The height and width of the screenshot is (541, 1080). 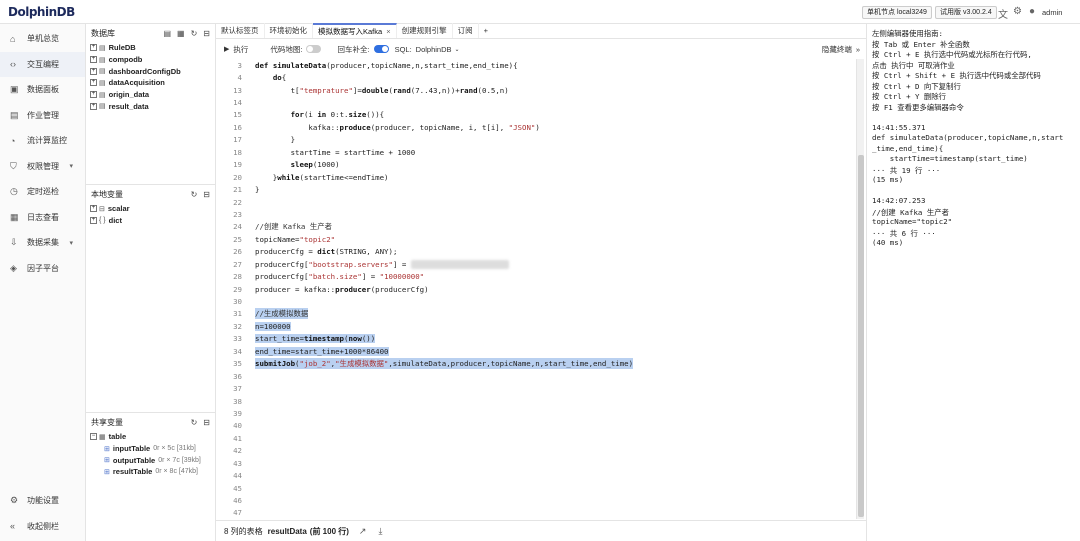 What do you see at coordinates (425, 30) in the screenshot?
I see `tab-4: 创建规则引擎` at bounding box center [425, 30].